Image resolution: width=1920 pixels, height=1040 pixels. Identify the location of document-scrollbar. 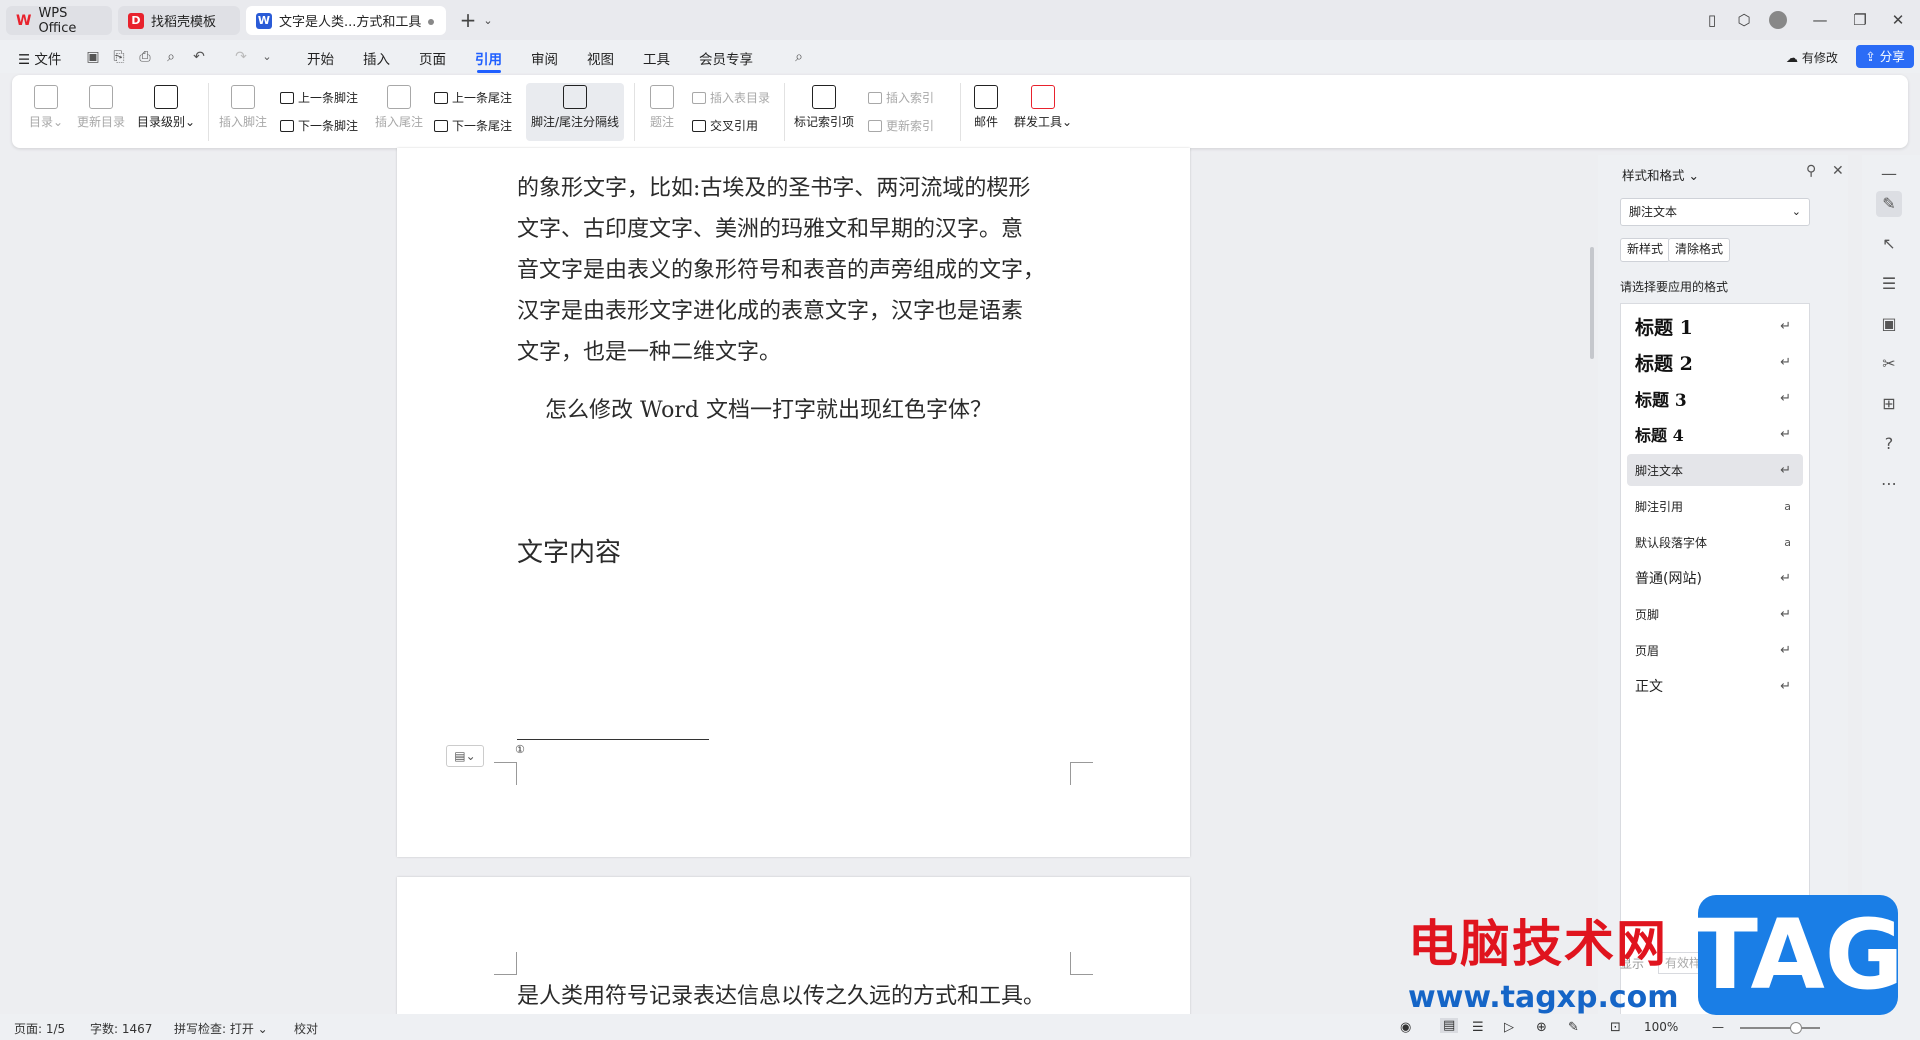
(1592, 585).